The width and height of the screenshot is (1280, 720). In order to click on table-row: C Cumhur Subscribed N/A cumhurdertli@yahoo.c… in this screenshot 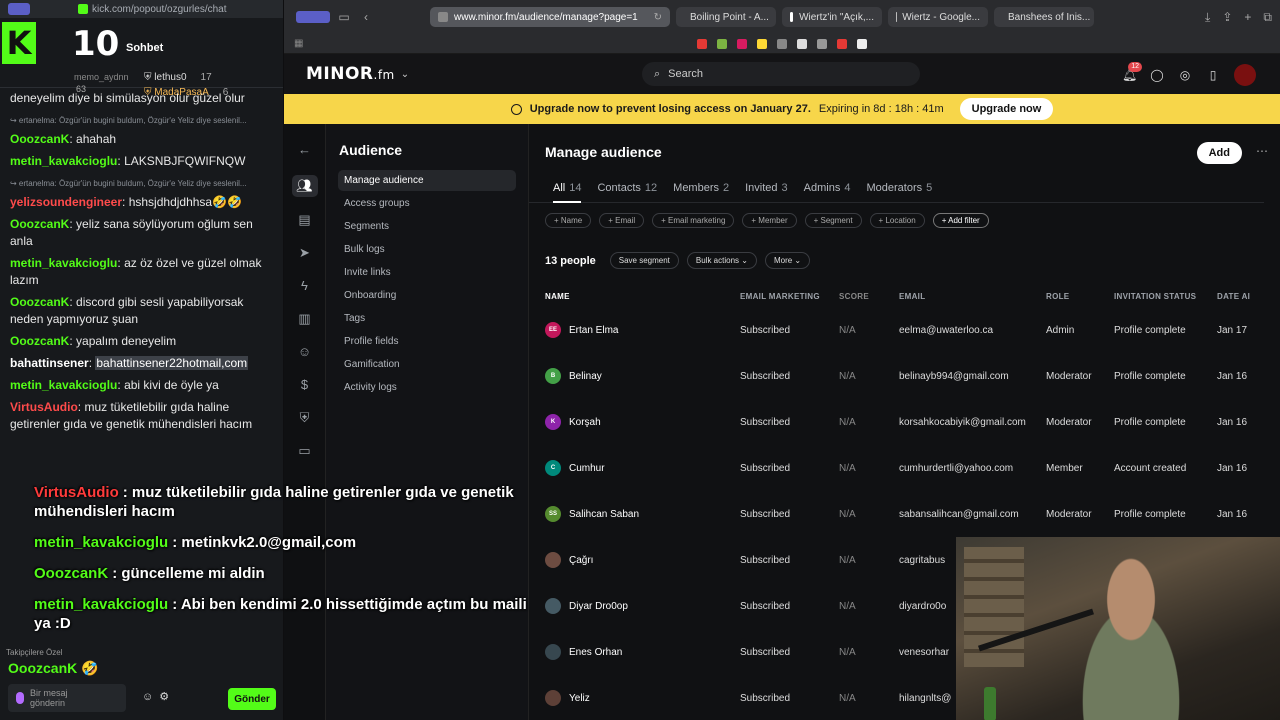, I will do `click(904, 468)`.